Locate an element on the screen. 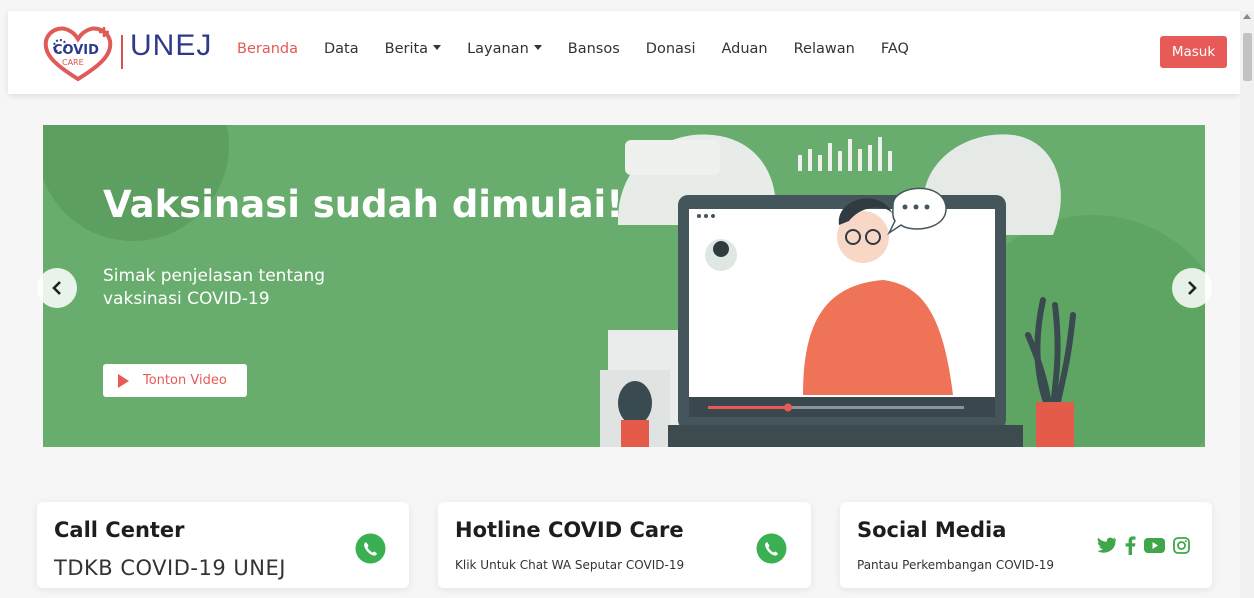  nav-donasi: Donasi is located at coordinates (671, 49).